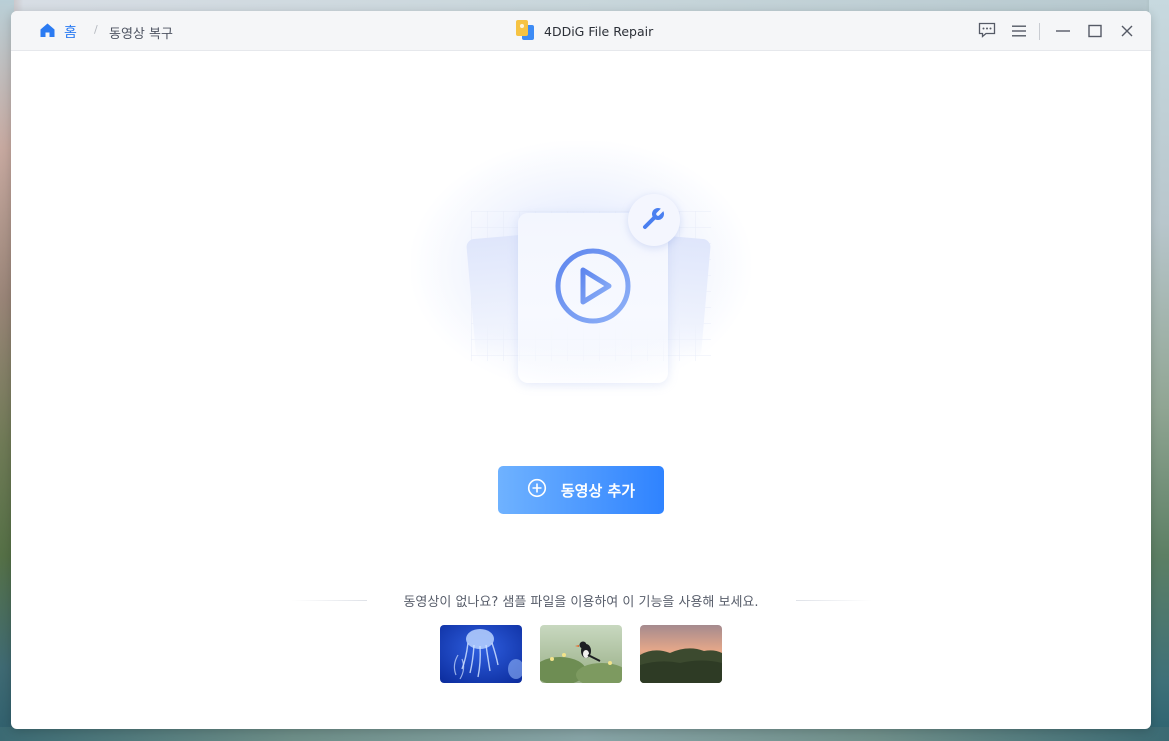 This screenshot has height=741, width=1169. Describe the element at coordinates (1159, 370) in the screenshot. I see `desktop-background-right` at that location.